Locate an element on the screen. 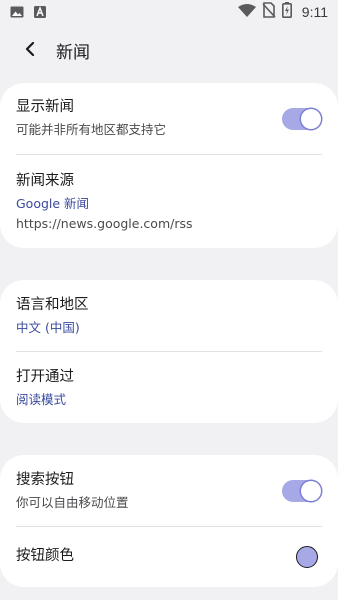 The image size is (338, 600). open-with-value: 阅读模式 is located at coordinates (41, 399).